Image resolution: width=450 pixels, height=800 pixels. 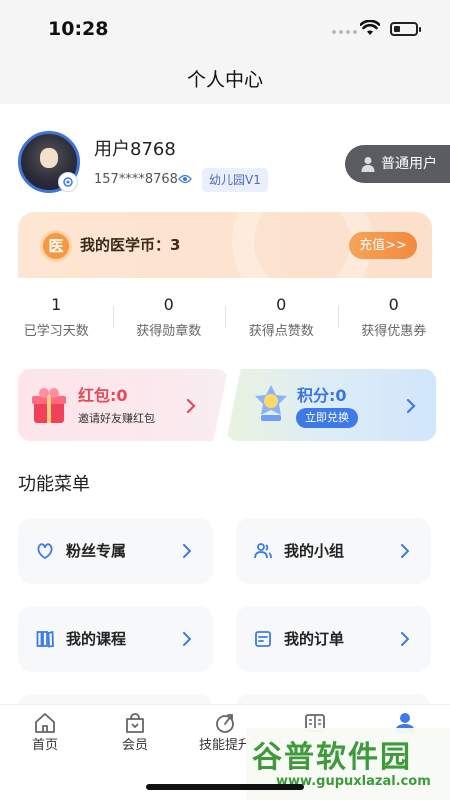 What do you see at coordinates (56, 246) in the screenshot?
I see `coin-icon: 医` at bounding box center [56, 246].